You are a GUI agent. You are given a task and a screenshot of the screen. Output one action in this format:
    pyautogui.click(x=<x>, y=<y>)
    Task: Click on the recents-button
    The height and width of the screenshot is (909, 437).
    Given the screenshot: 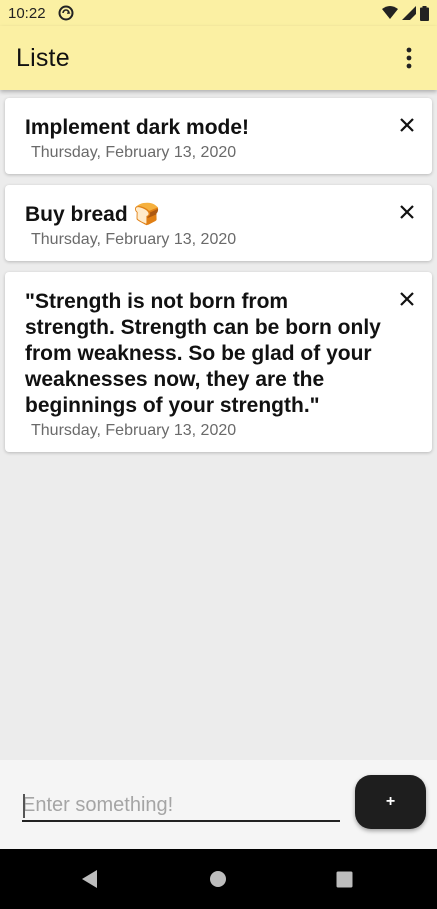 What is the action you would take?
    pyautogui.click(x=344, y=879)
    